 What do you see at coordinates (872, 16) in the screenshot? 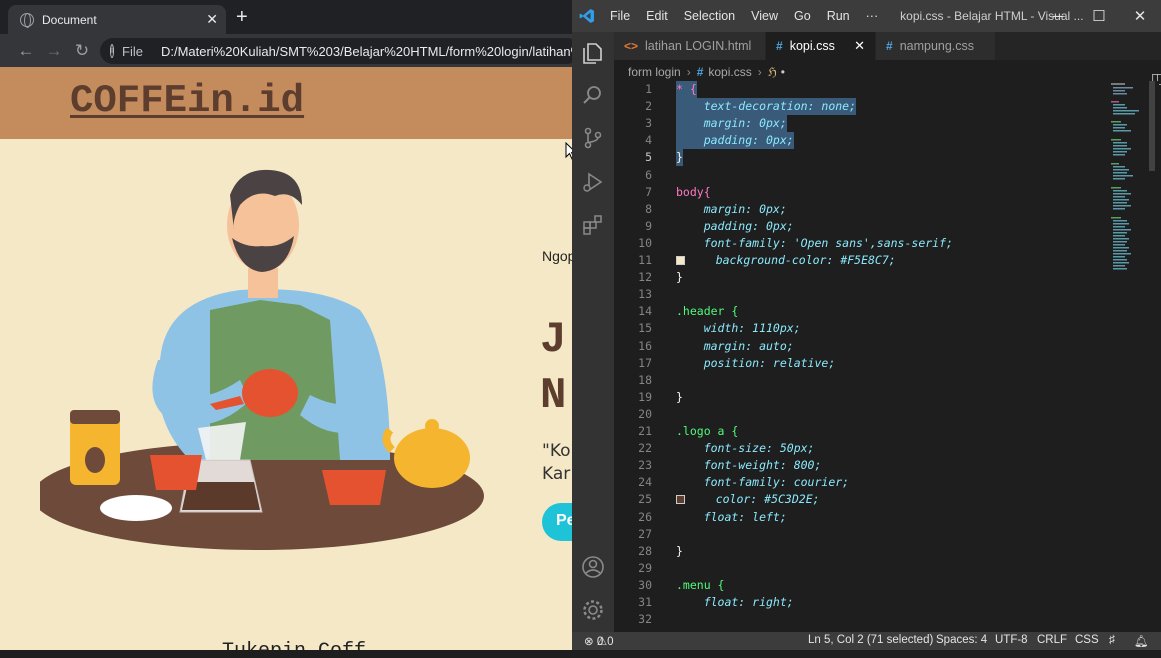
I see `menu-more: ···` at bounding box center [872, 16].